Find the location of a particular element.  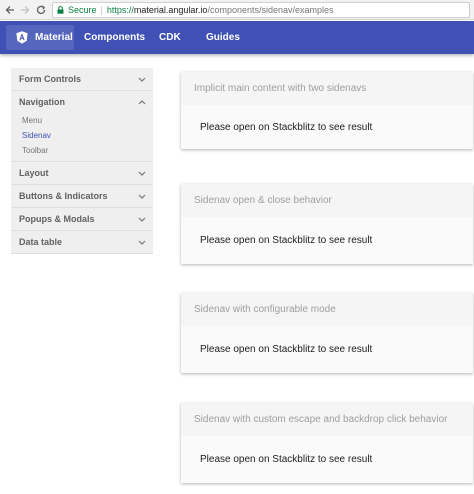

sidenav-item-sidenav: Sidenav is located at coordinates (82, 135).